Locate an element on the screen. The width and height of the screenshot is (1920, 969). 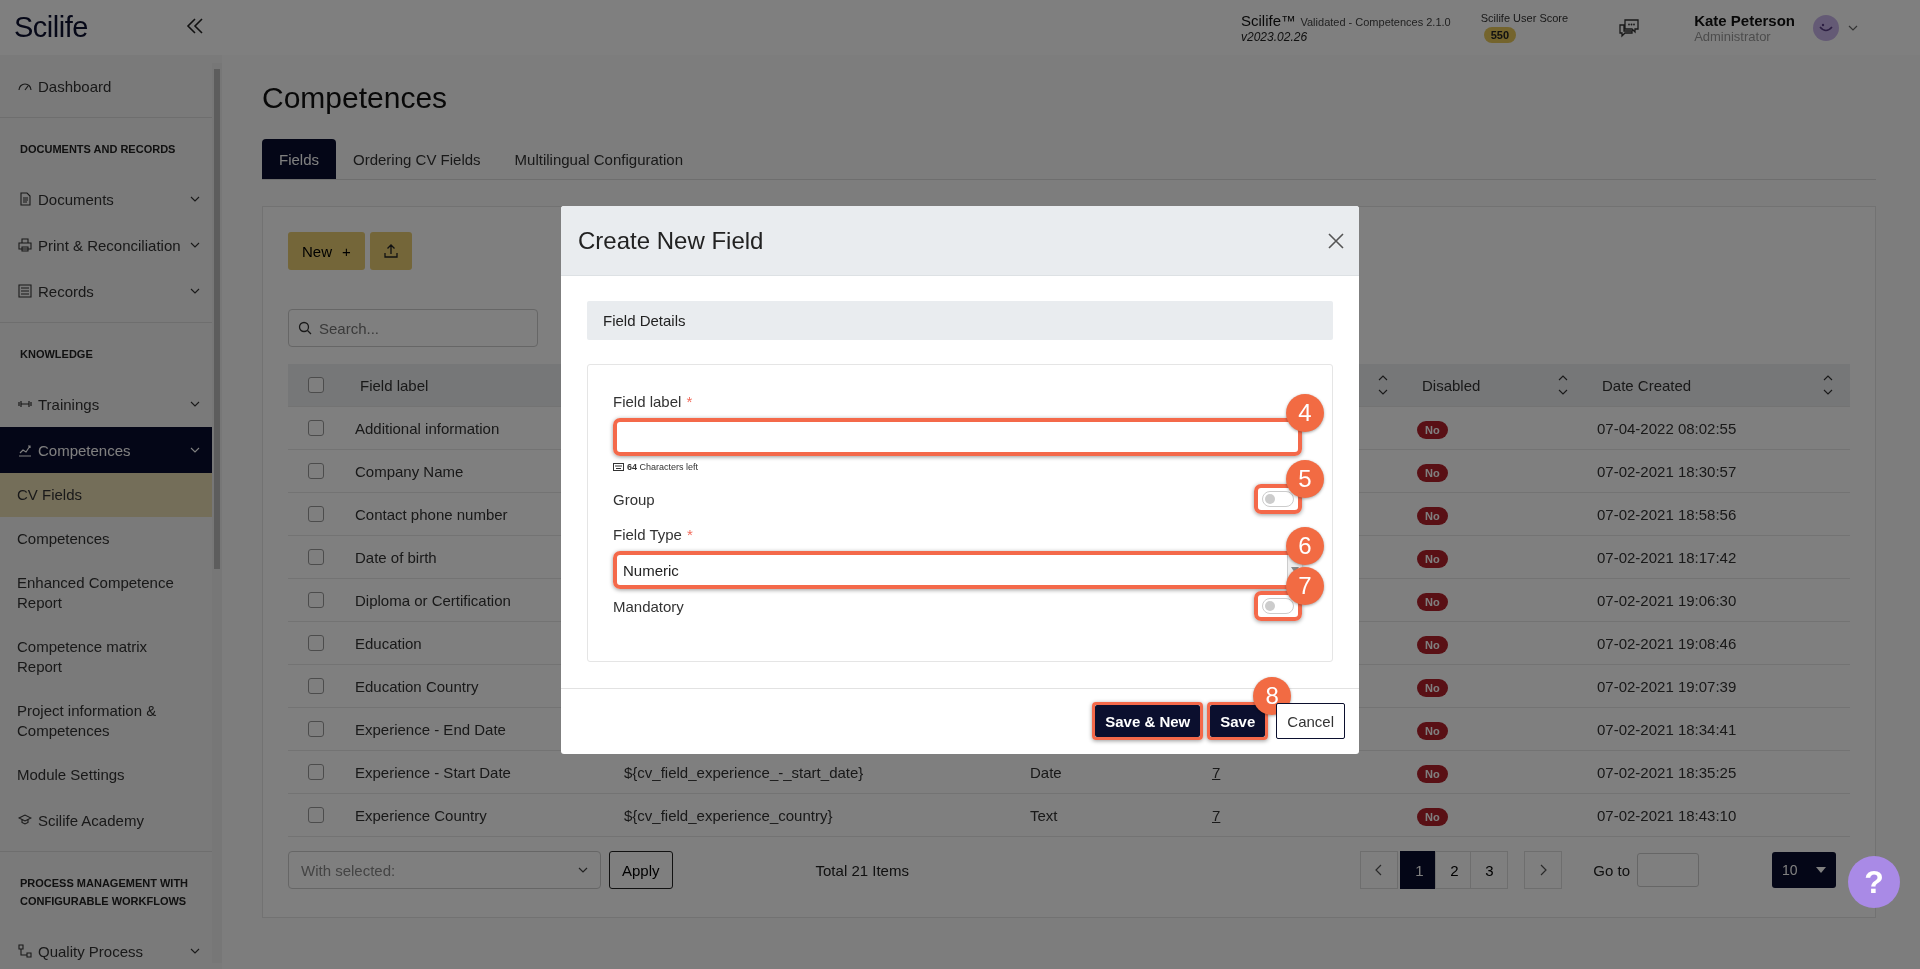
chevron-left-icon is located at coordinates (1379, 870).